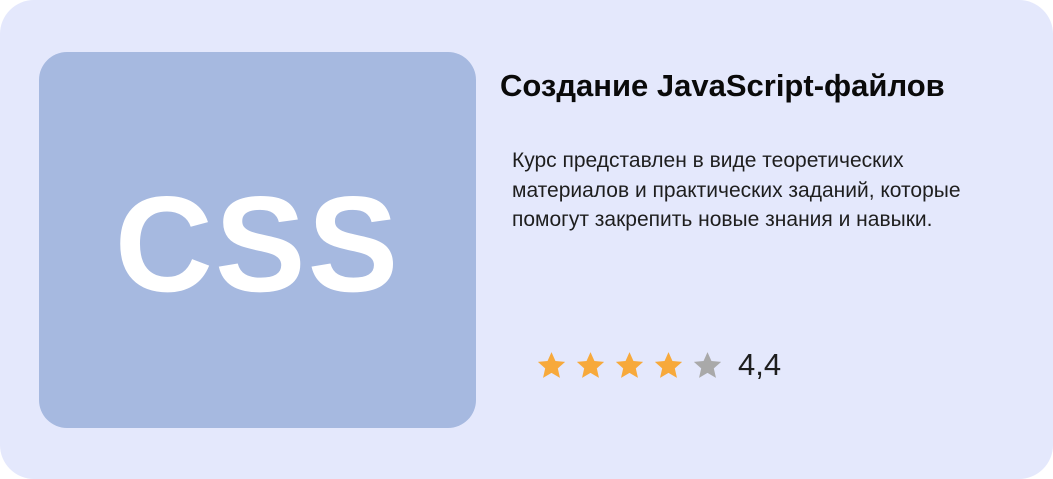 This screenshot has width=1053, height=479. What do you see at coordinates (257, 244) in the screenshot?
I see `thumbnail-label: CSS` at bounding box center [257, 244].